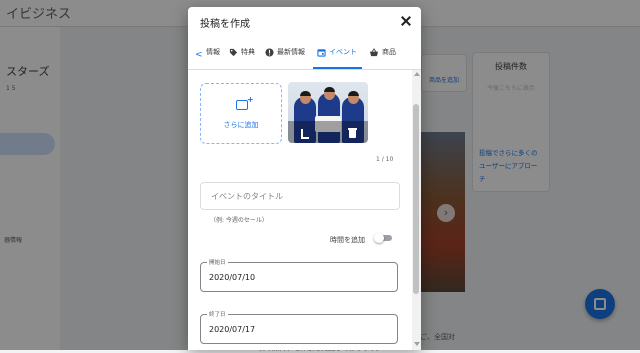 This screenshot has height=353, width=640. Describe the element at coordinates (299, 327) in the screenshot. I see `end-date-field: 終了日 2020/07/17` at that location.